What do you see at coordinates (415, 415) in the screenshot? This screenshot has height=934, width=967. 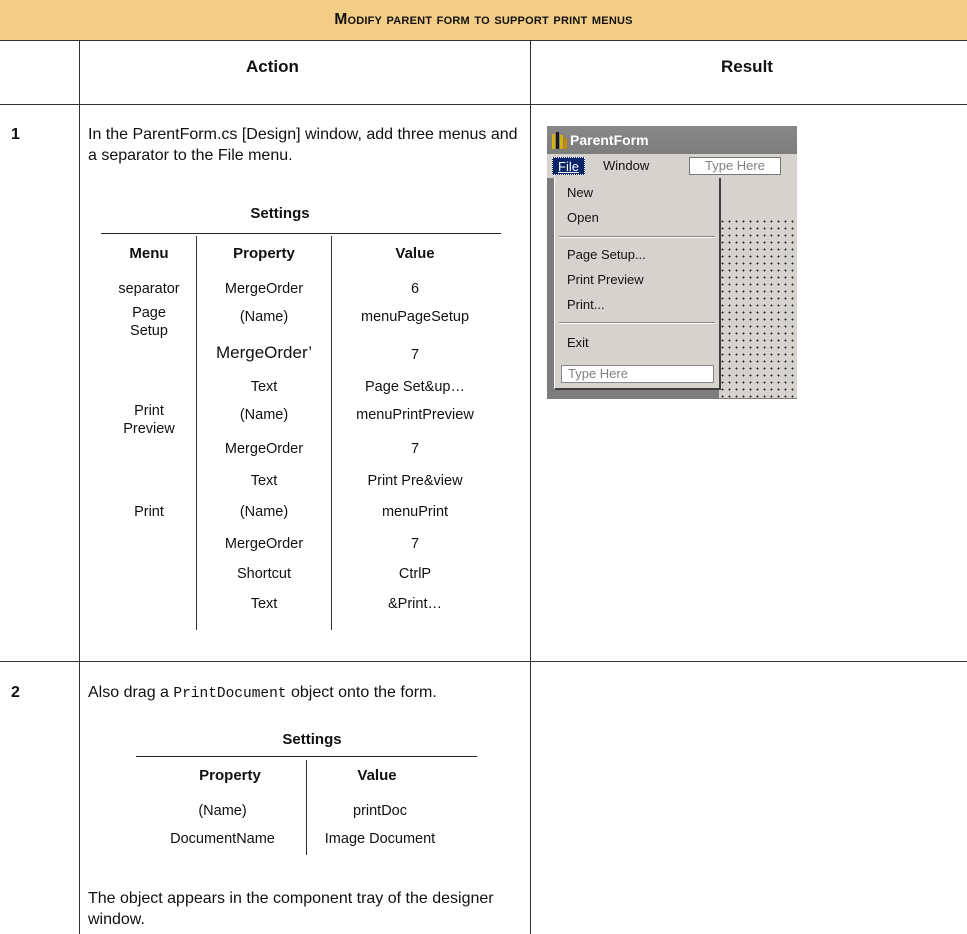 I see `table-cell: menuPrintPreview` at bounding box center [415, 415].